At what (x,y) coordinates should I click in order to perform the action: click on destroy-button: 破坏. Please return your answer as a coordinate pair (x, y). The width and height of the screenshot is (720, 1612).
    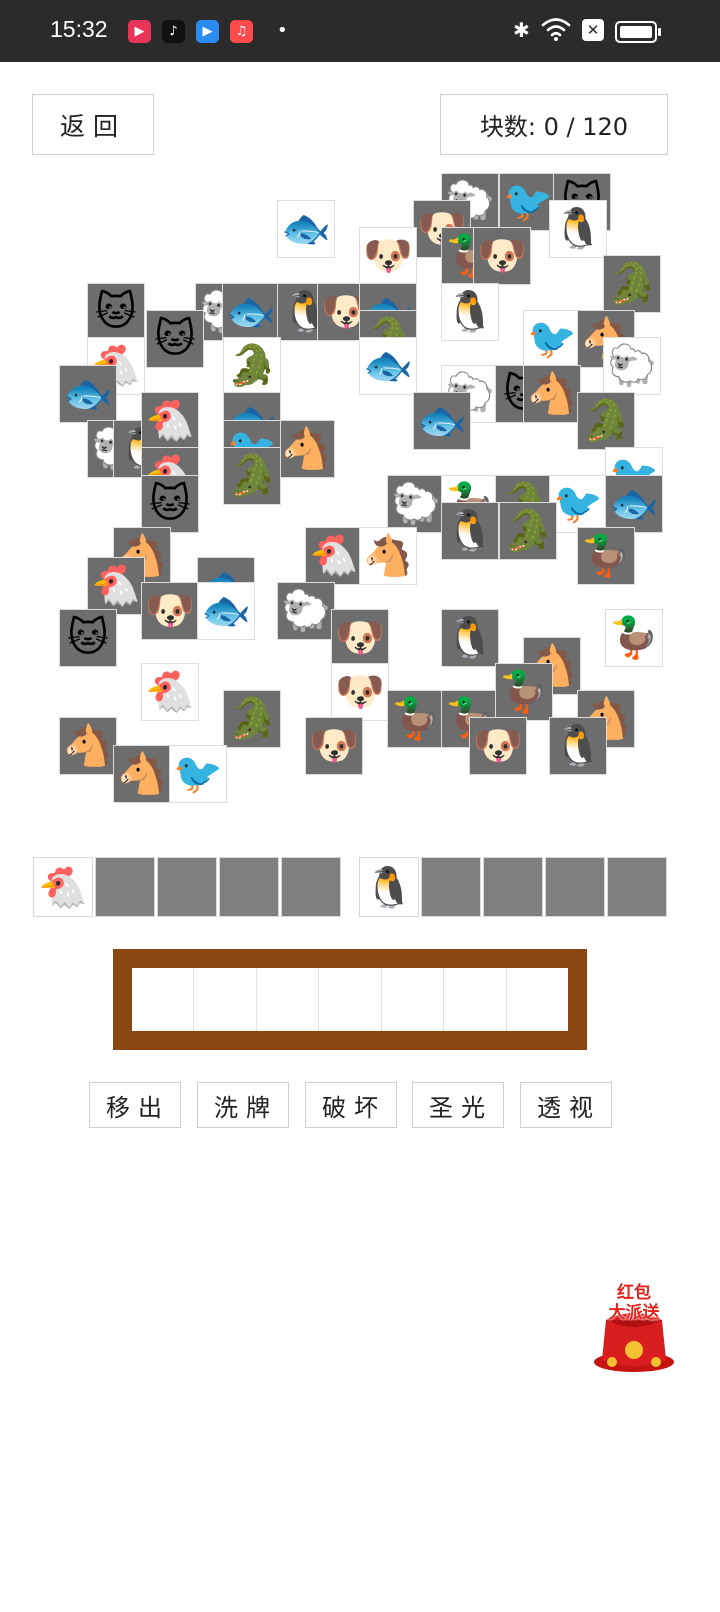
    Looking at the image, I should click on (351, 1105).